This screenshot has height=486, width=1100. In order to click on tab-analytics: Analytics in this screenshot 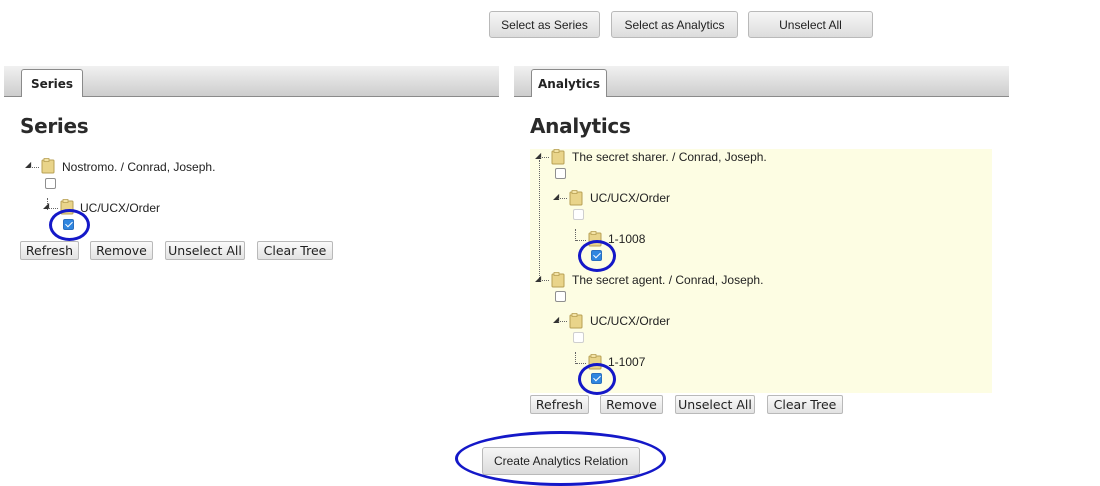, I will do `click(569, 83)`.